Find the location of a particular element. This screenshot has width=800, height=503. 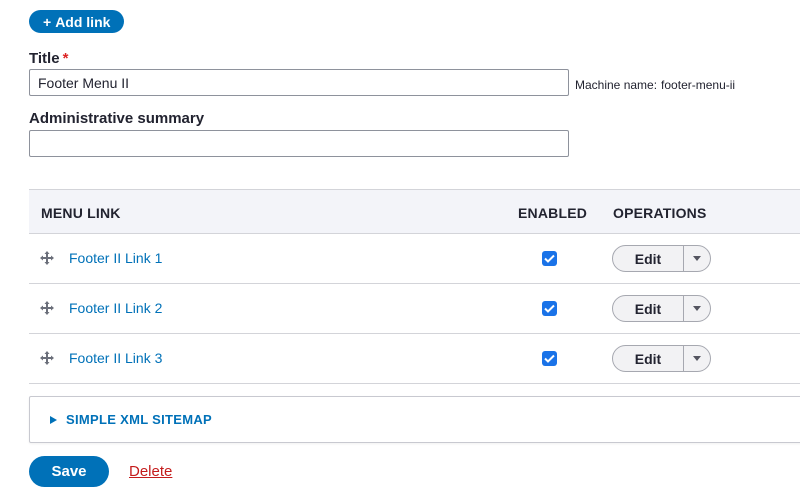

details-summary: SIMPLE XML SITEMAP is located at coordinates (131, 419).